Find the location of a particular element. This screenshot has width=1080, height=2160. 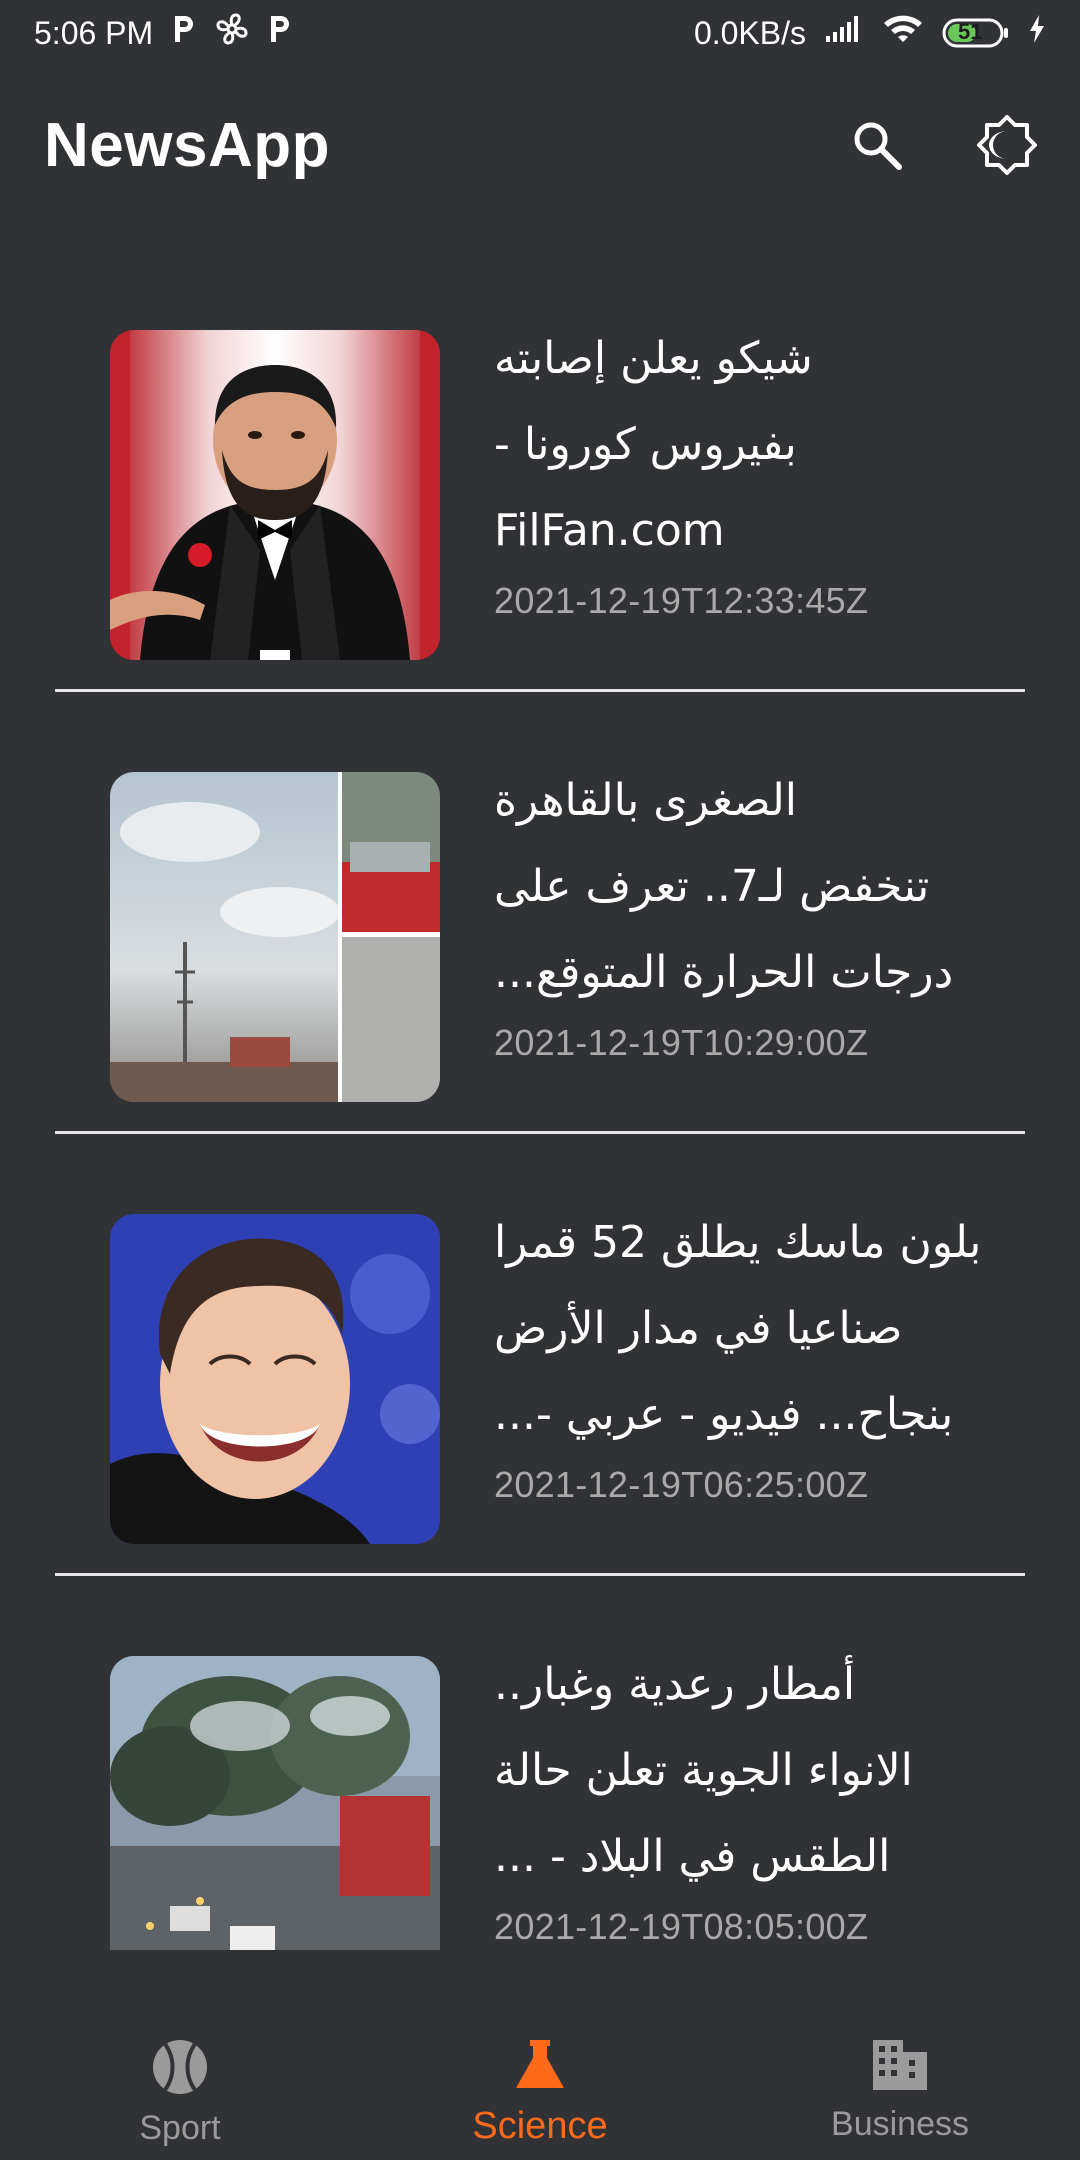

charging-icon is located at coordinates (1037, 33).